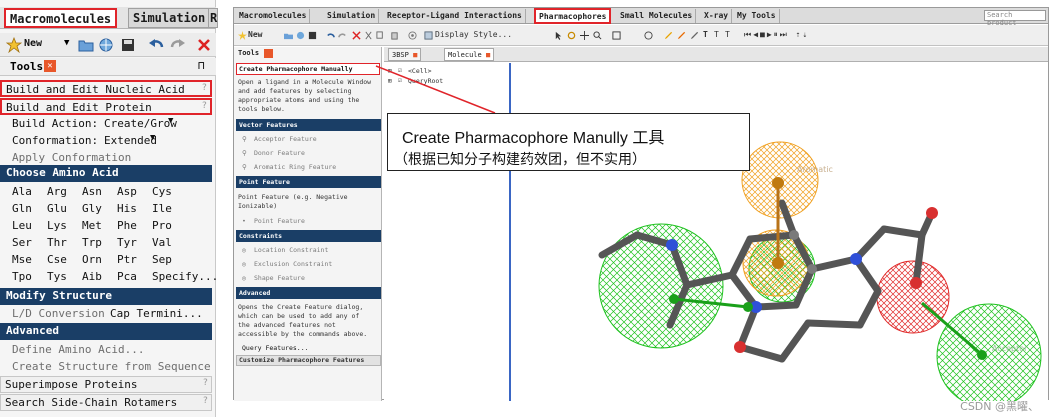 The height and width of the screenshot is (417, 1049). What do you see at coordinates (520, 160) in the screenshot?
I see `callout-line-2: （根据已知分子构建药效团，但不实用）` at bounding box center [520, 160].